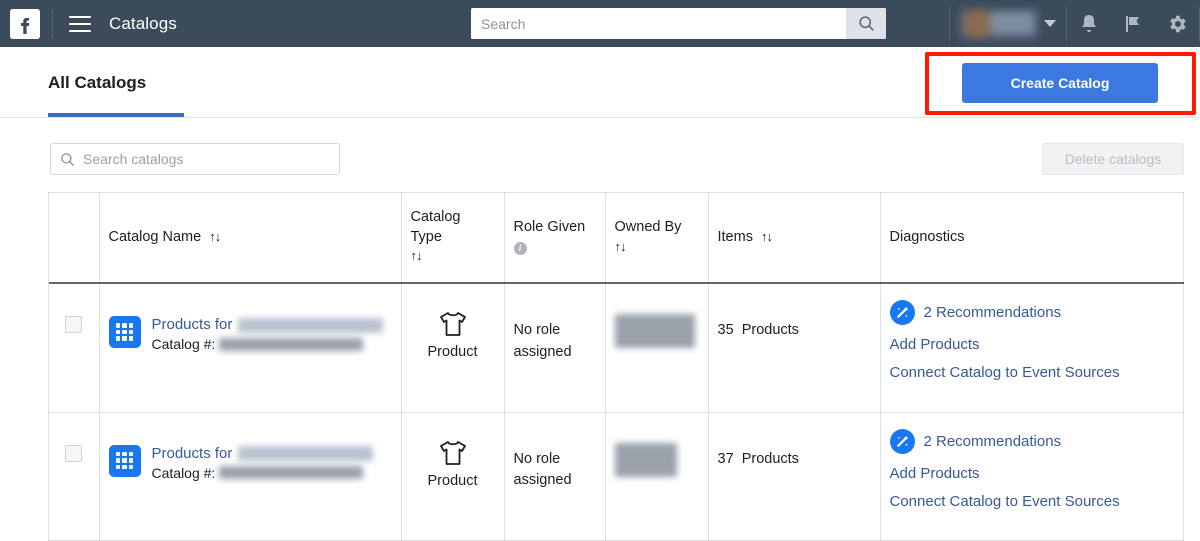 Image resolution: width=1200 pixels, height=541 pixels. I want to click on header-label: Owned By, so click(648, 226).